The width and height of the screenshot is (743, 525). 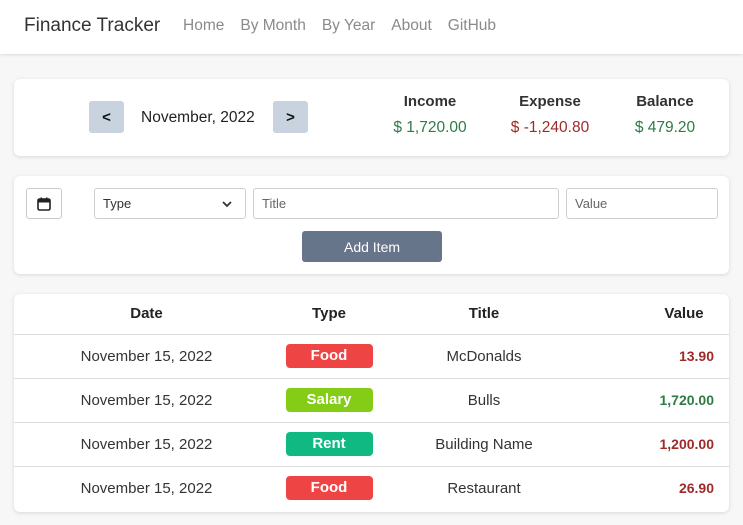 What do you see at coordinates (290, 117) in the screenshot?
I see `next-month-button: >` at bounding box center [290, 117].